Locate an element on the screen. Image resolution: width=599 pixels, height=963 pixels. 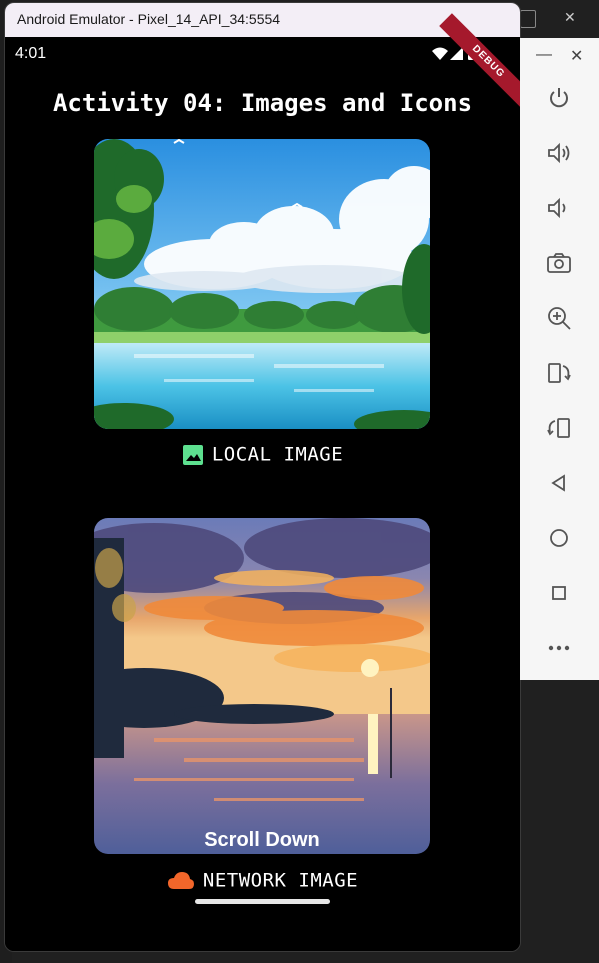
volume-up-icon is located at coordinates (559, 153).